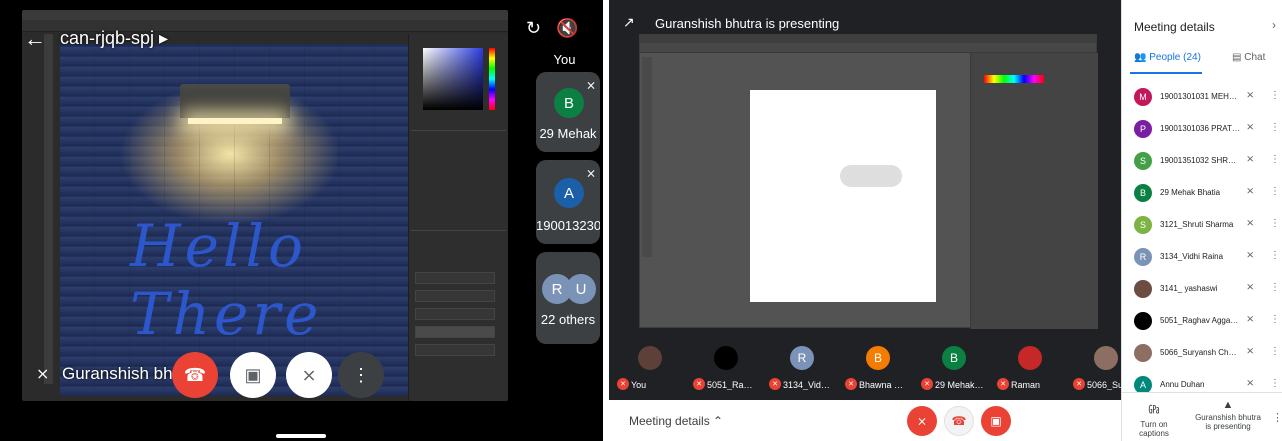 This screenshot has width=1282, height=441. I want to click on participant-tile: ✕ Raman, so click(1029, 370).